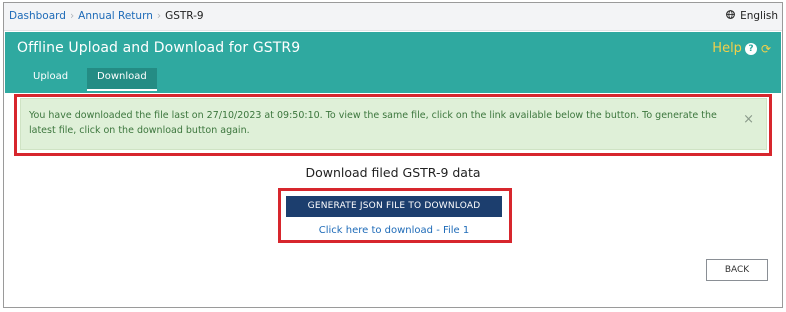  What do you see at coordinates (727, 48) in the screenshot?
I see `help-label: Help` at bounding box center [727, 48].